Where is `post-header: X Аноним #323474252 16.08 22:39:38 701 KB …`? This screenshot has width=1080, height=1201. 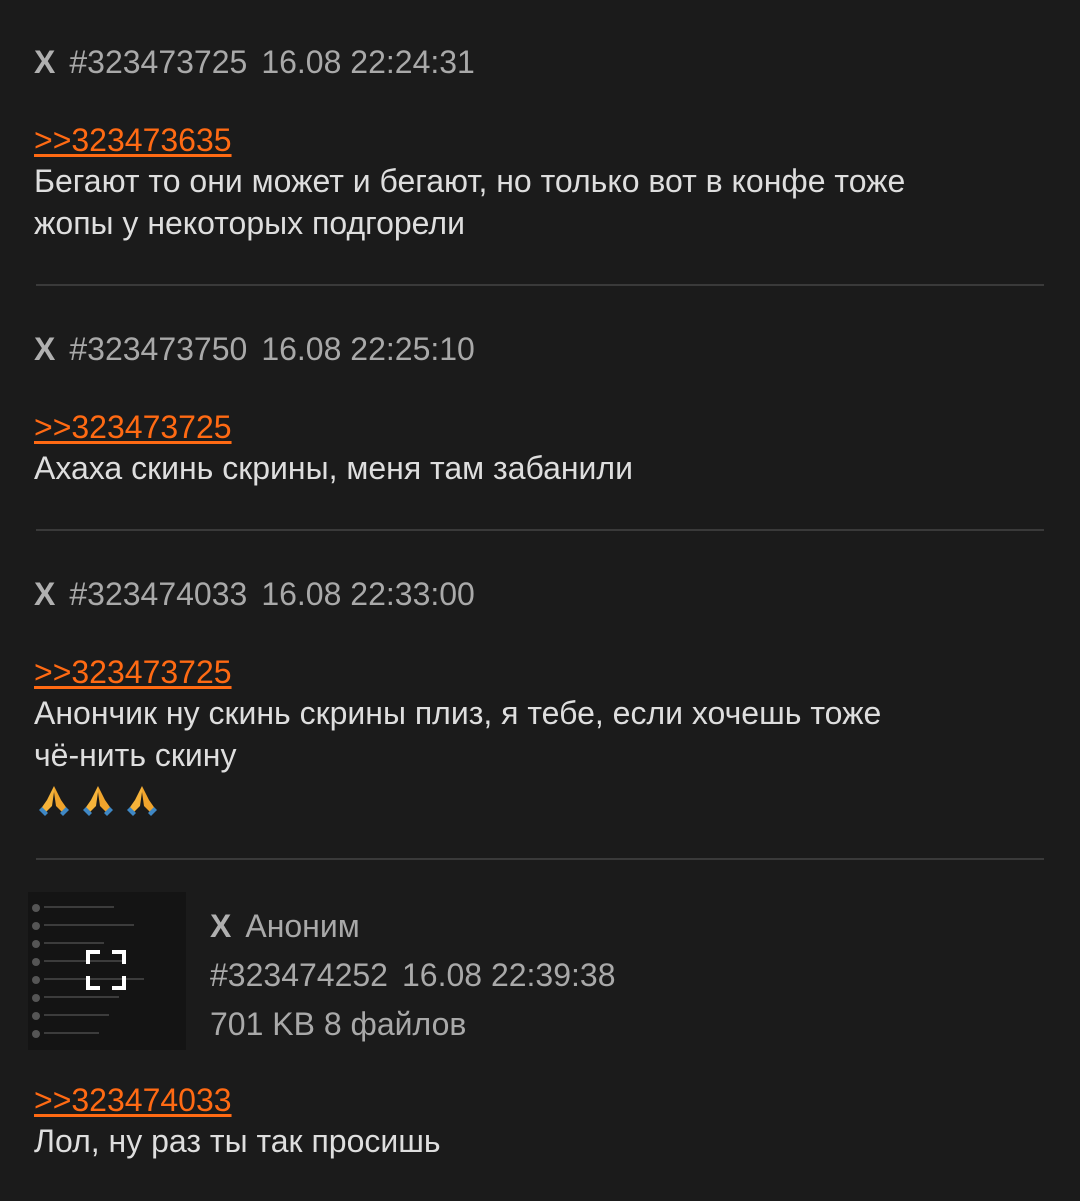
post-header: X Аноним #323474252 16.08 22:39:38 701 KB … is located at coordinates (413, 975).